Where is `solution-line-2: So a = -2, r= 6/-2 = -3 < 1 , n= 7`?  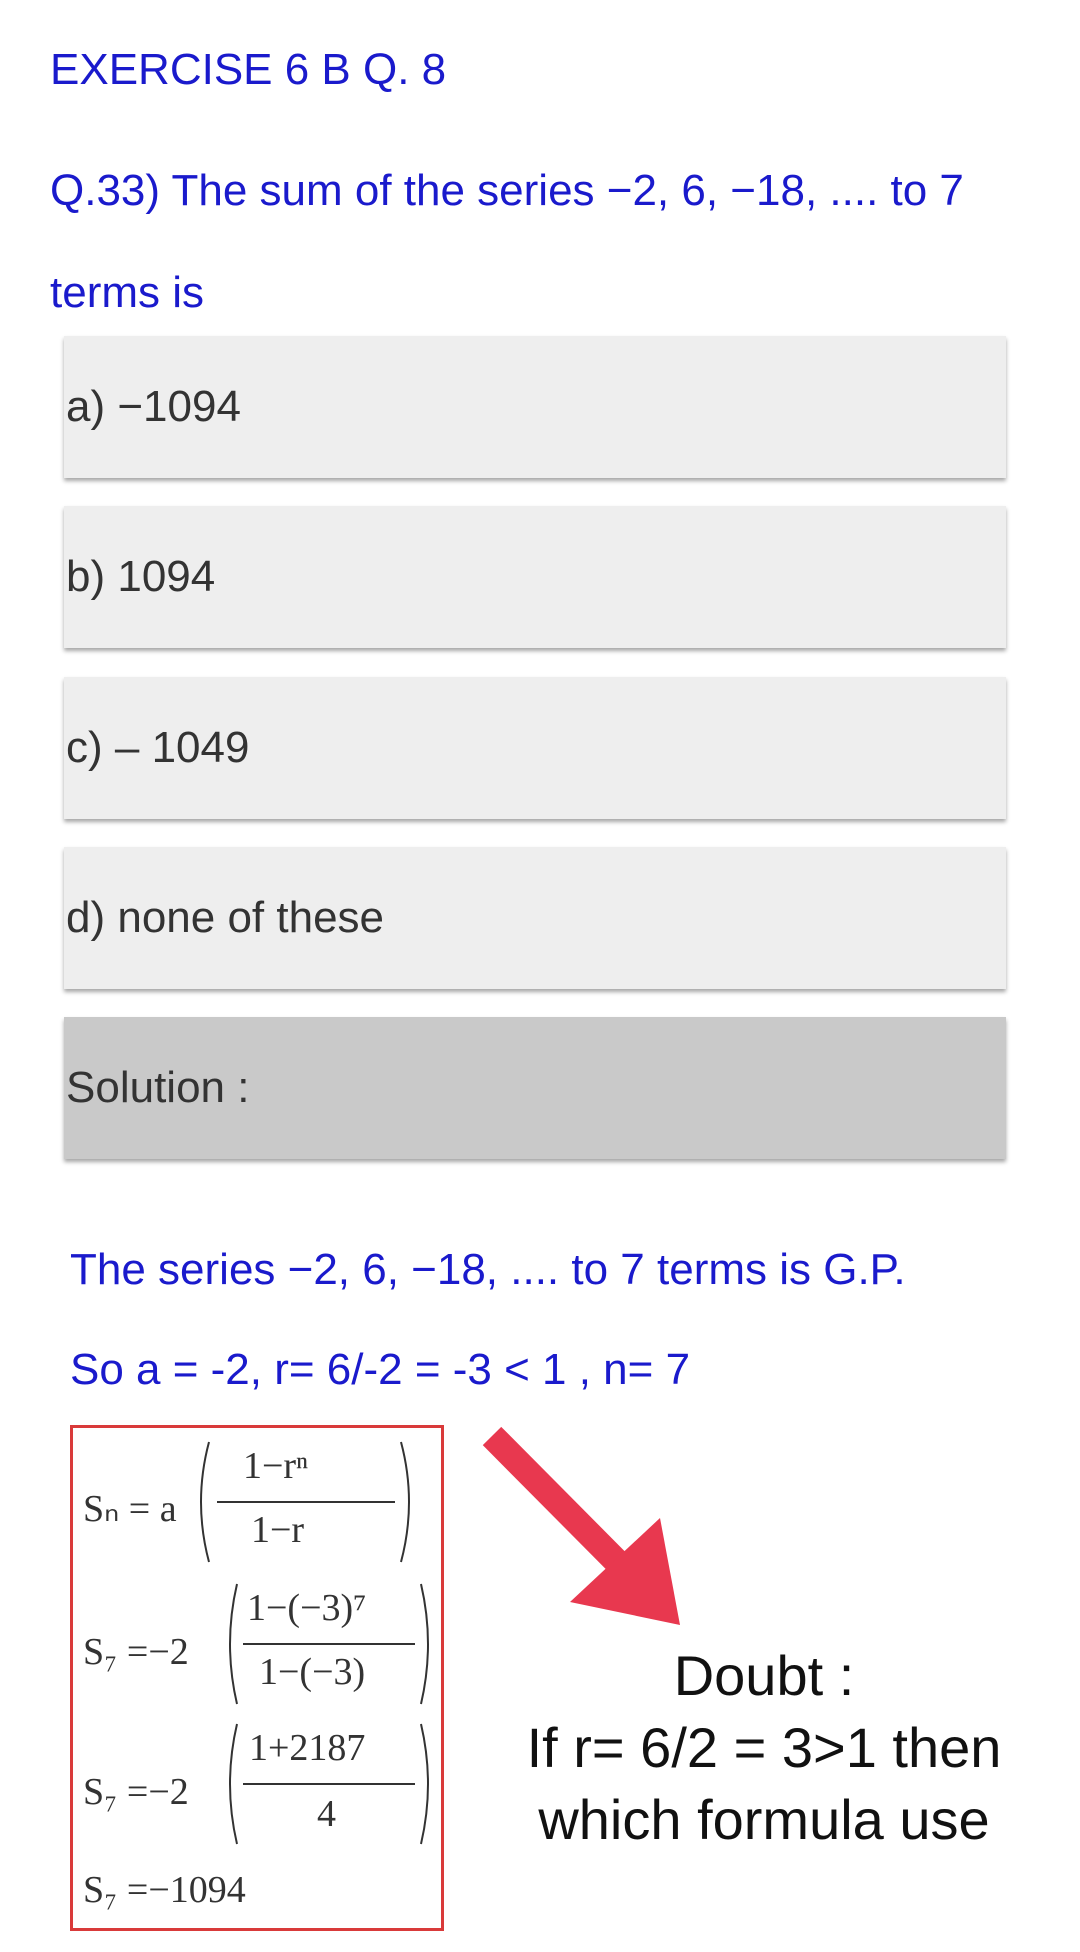 solution-line-2: So a = -2, r= 6/-2 = -3 < 1 , n= 7 is located at coordinates (380, 1369).